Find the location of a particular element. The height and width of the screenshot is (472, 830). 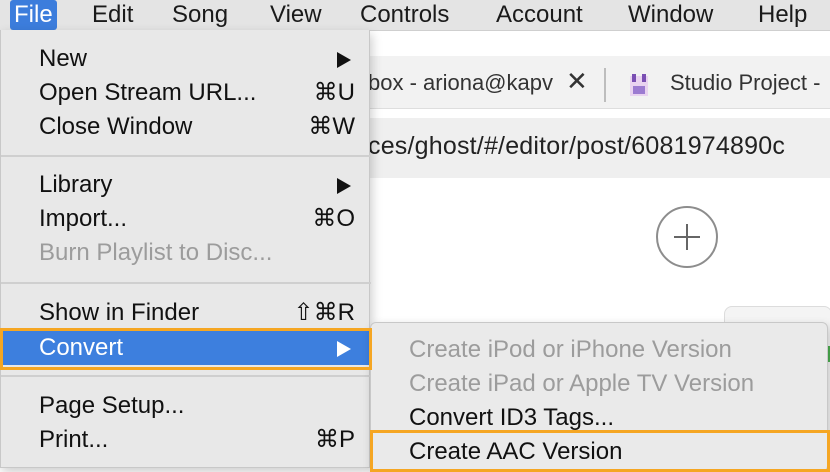

submenu-item-create-aac-version: Create AAC Version is located at coordinates (600, 452).